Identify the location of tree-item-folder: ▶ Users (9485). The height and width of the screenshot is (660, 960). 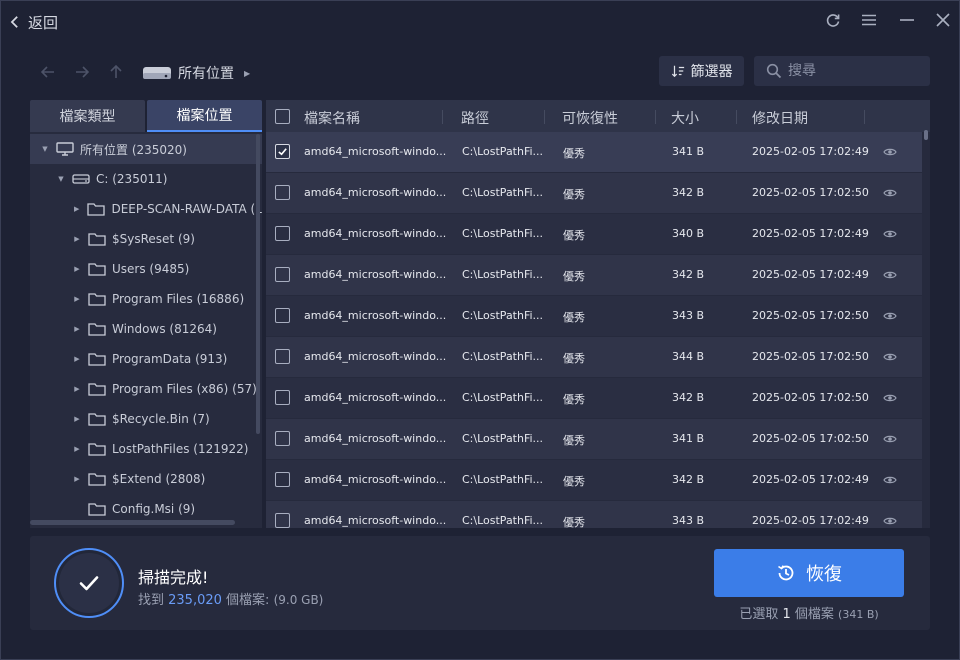
(146, 269).